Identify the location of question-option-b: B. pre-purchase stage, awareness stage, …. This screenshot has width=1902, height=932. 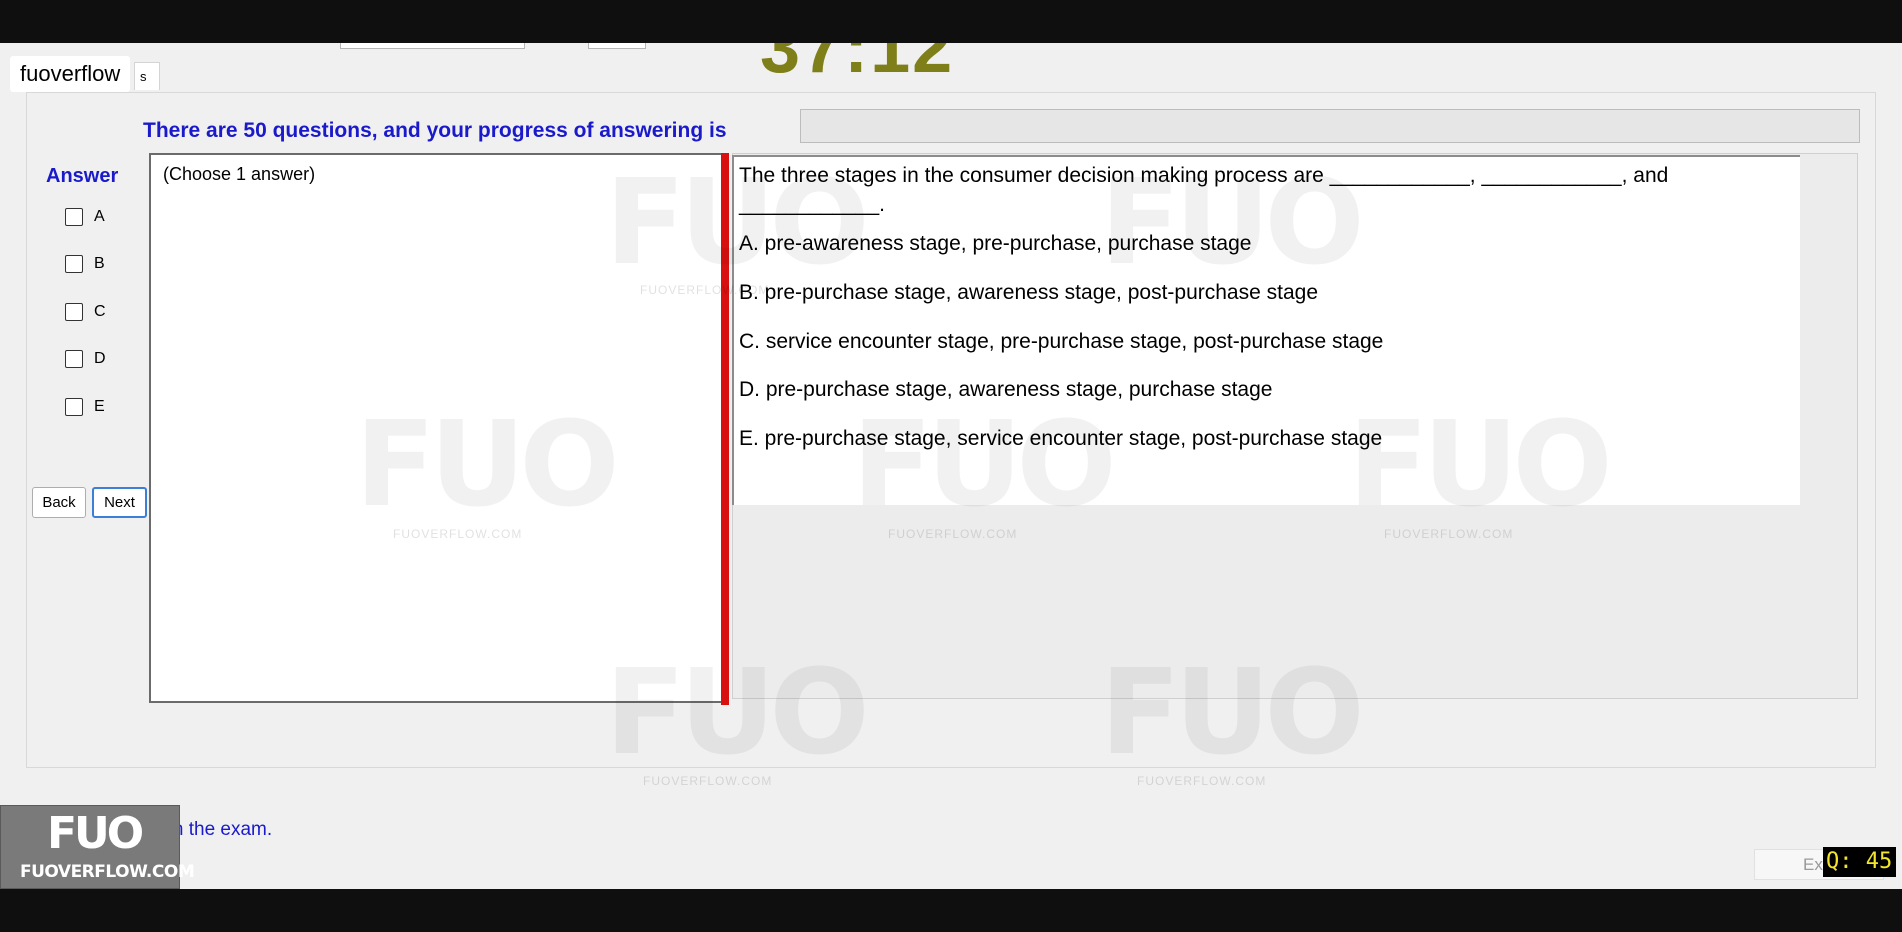
(1028, 292).